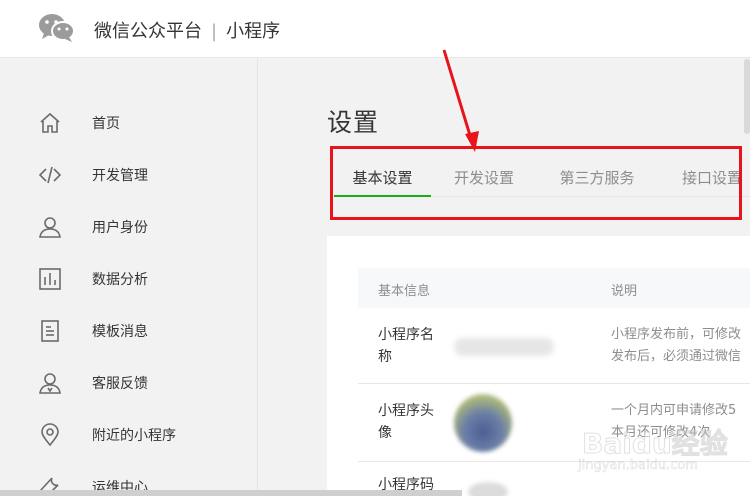  Describe the element at coordinates (50, 331) in the screenshot. I see `document-icon` at that location.